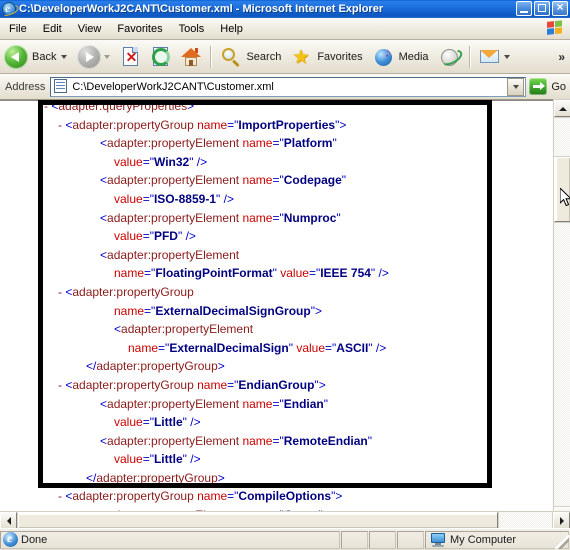  I want to click on toolbar-overflow-button: », so click(561, 57).